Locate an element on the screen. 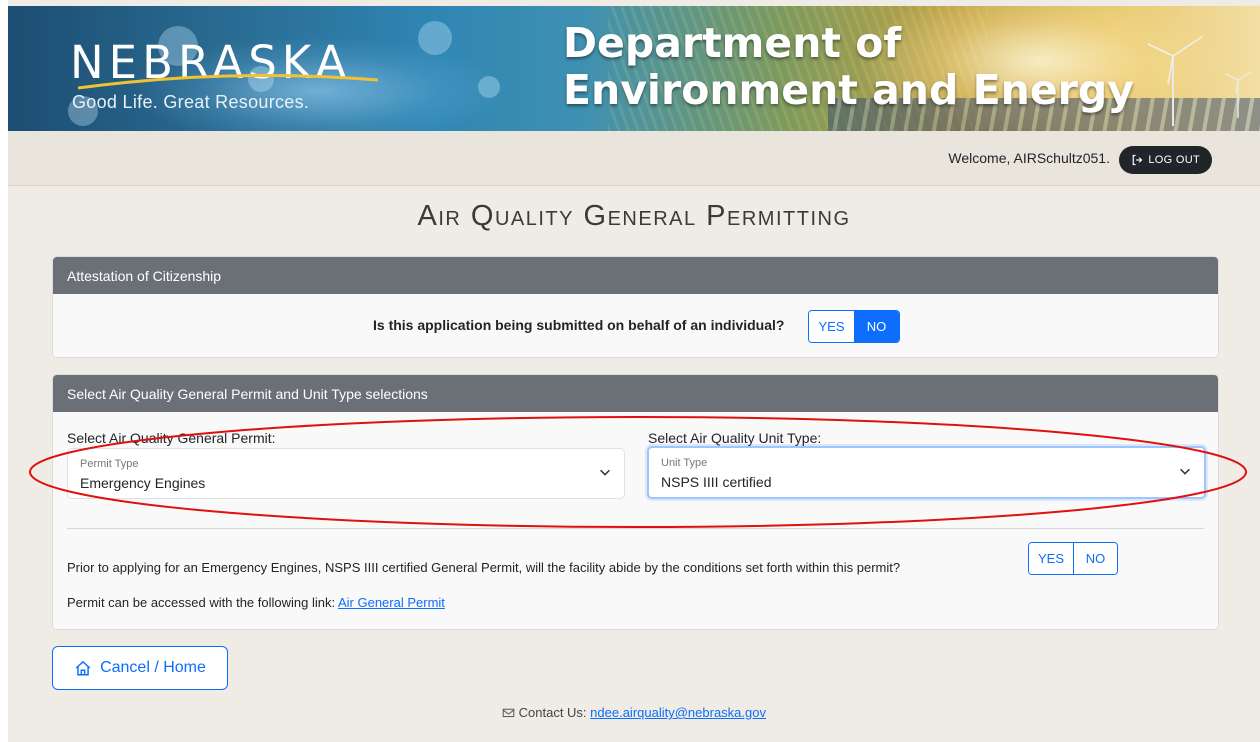 The image size is (1260, 742). unit-type-caption: Unit Type is located at coordinates (684, 463).